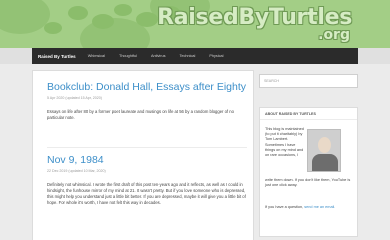 This screenshot has width=390, height=240. What do you see at coordinates (334, 35) in the screenshot?
I see `site-logo-suffix: .org` at bounding box center [334, 35].